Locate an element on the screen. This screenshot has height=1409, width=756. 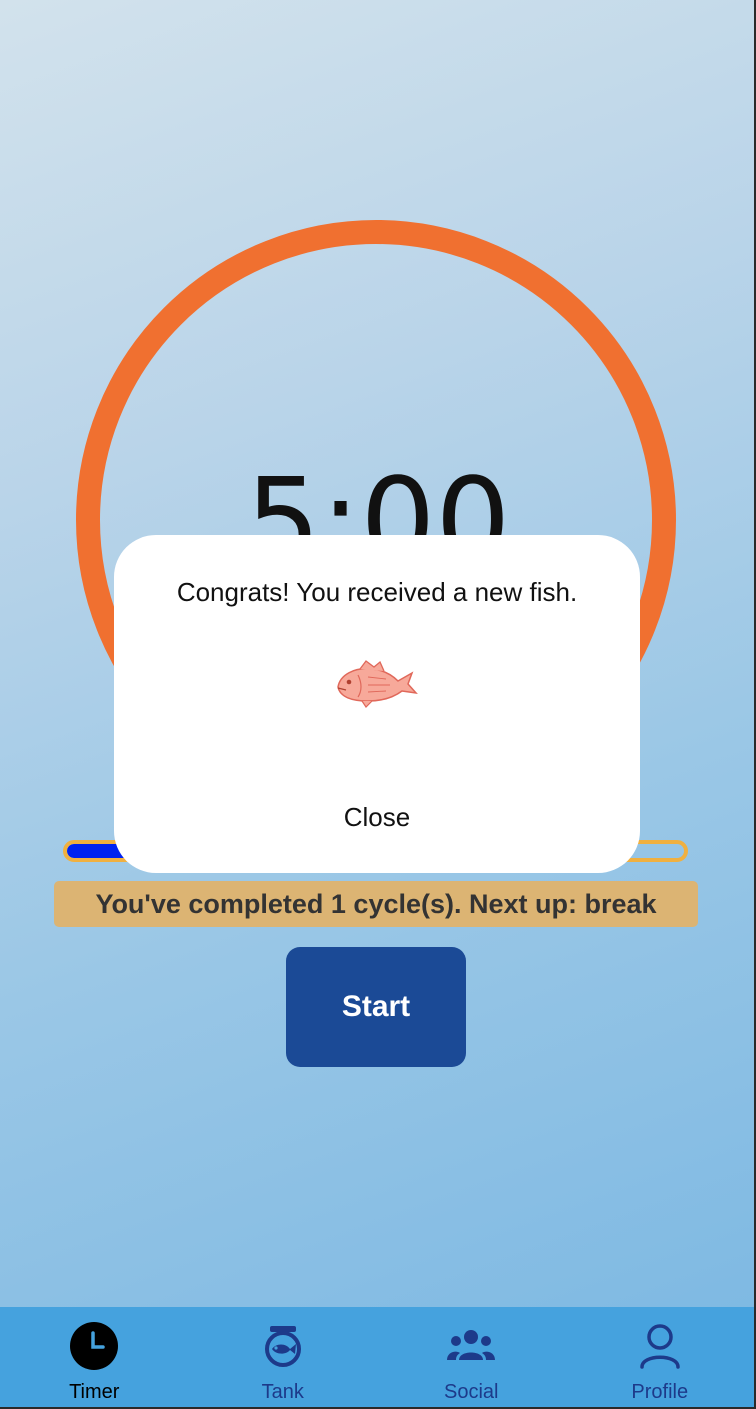
people-icon is located at coordinates (471, 1346).